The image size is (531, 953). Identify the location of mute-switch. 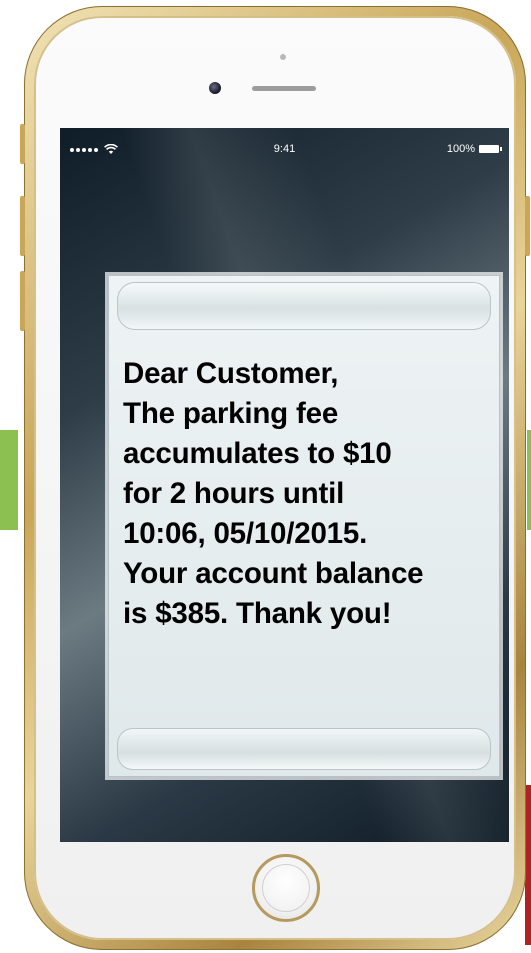
(22, 144).